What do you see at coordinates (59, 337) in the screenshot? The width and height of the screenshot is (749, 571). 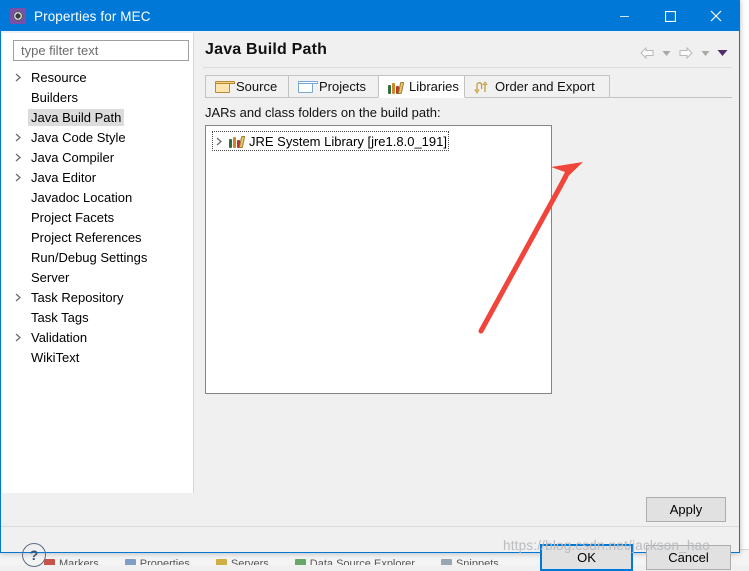 I see `sidebar-item-label: Validation` at bounding box center [59, 337].